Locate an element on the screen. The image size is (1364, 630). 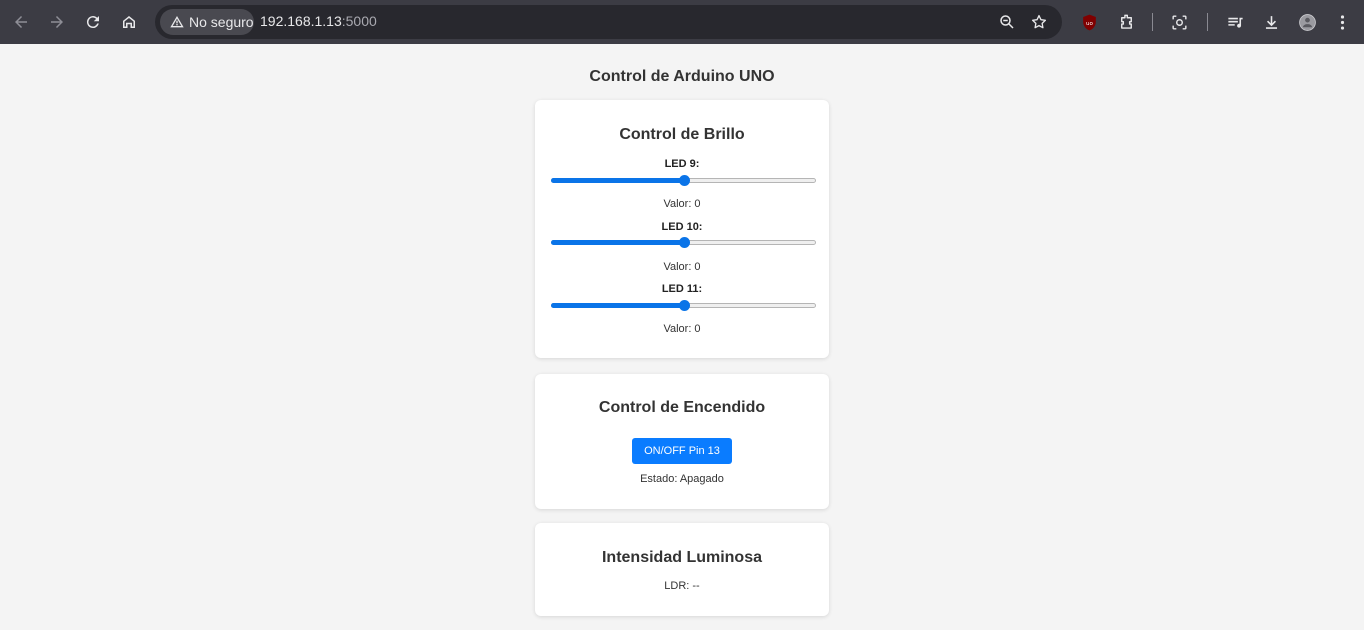
extensions-button is located at coordinates (1126, 22).